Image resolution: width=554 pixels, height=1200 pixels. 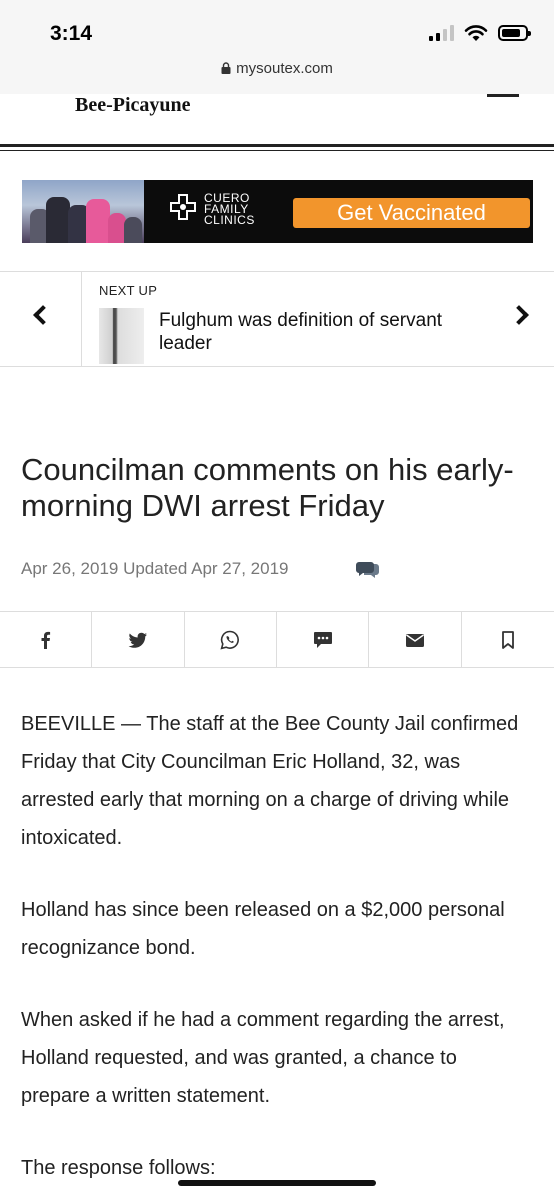 What do you see at coordinates (277, 1183) in the screenshot?
I see `home-indicator` at bounding box center [277, 1183].